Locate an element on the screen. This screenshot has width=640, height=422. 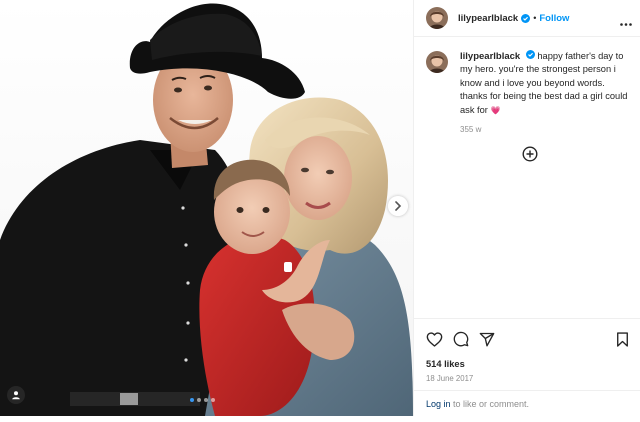
bookmark-icon is located at coordinates (622, 339).